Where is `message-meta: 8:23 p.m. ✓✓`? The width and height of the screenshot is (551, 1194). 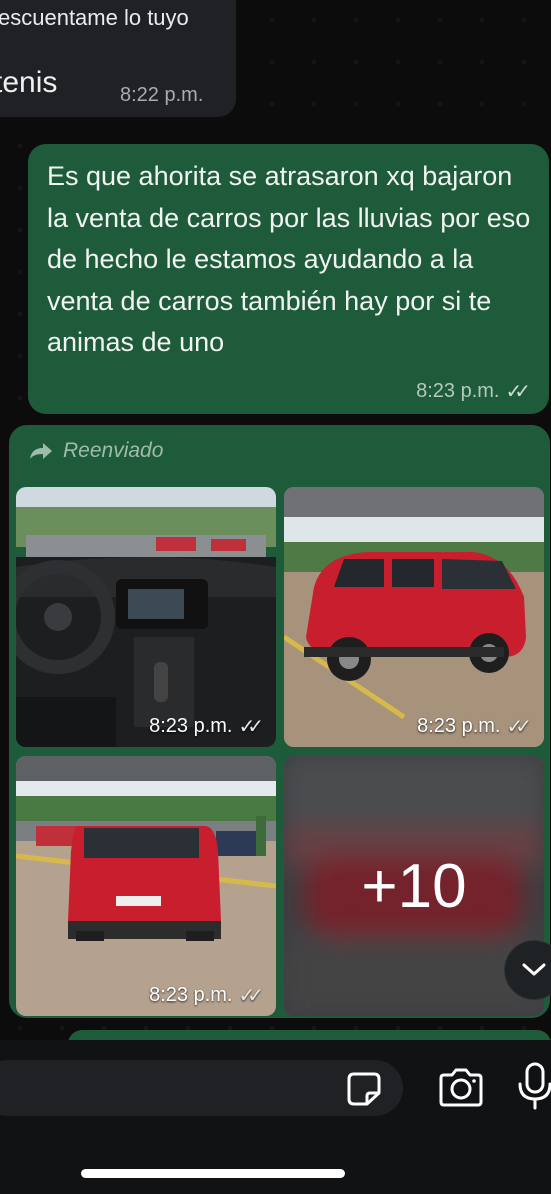 message-meta: 8:23 p.m. ✓✓ is located at coordinates (473, 391).